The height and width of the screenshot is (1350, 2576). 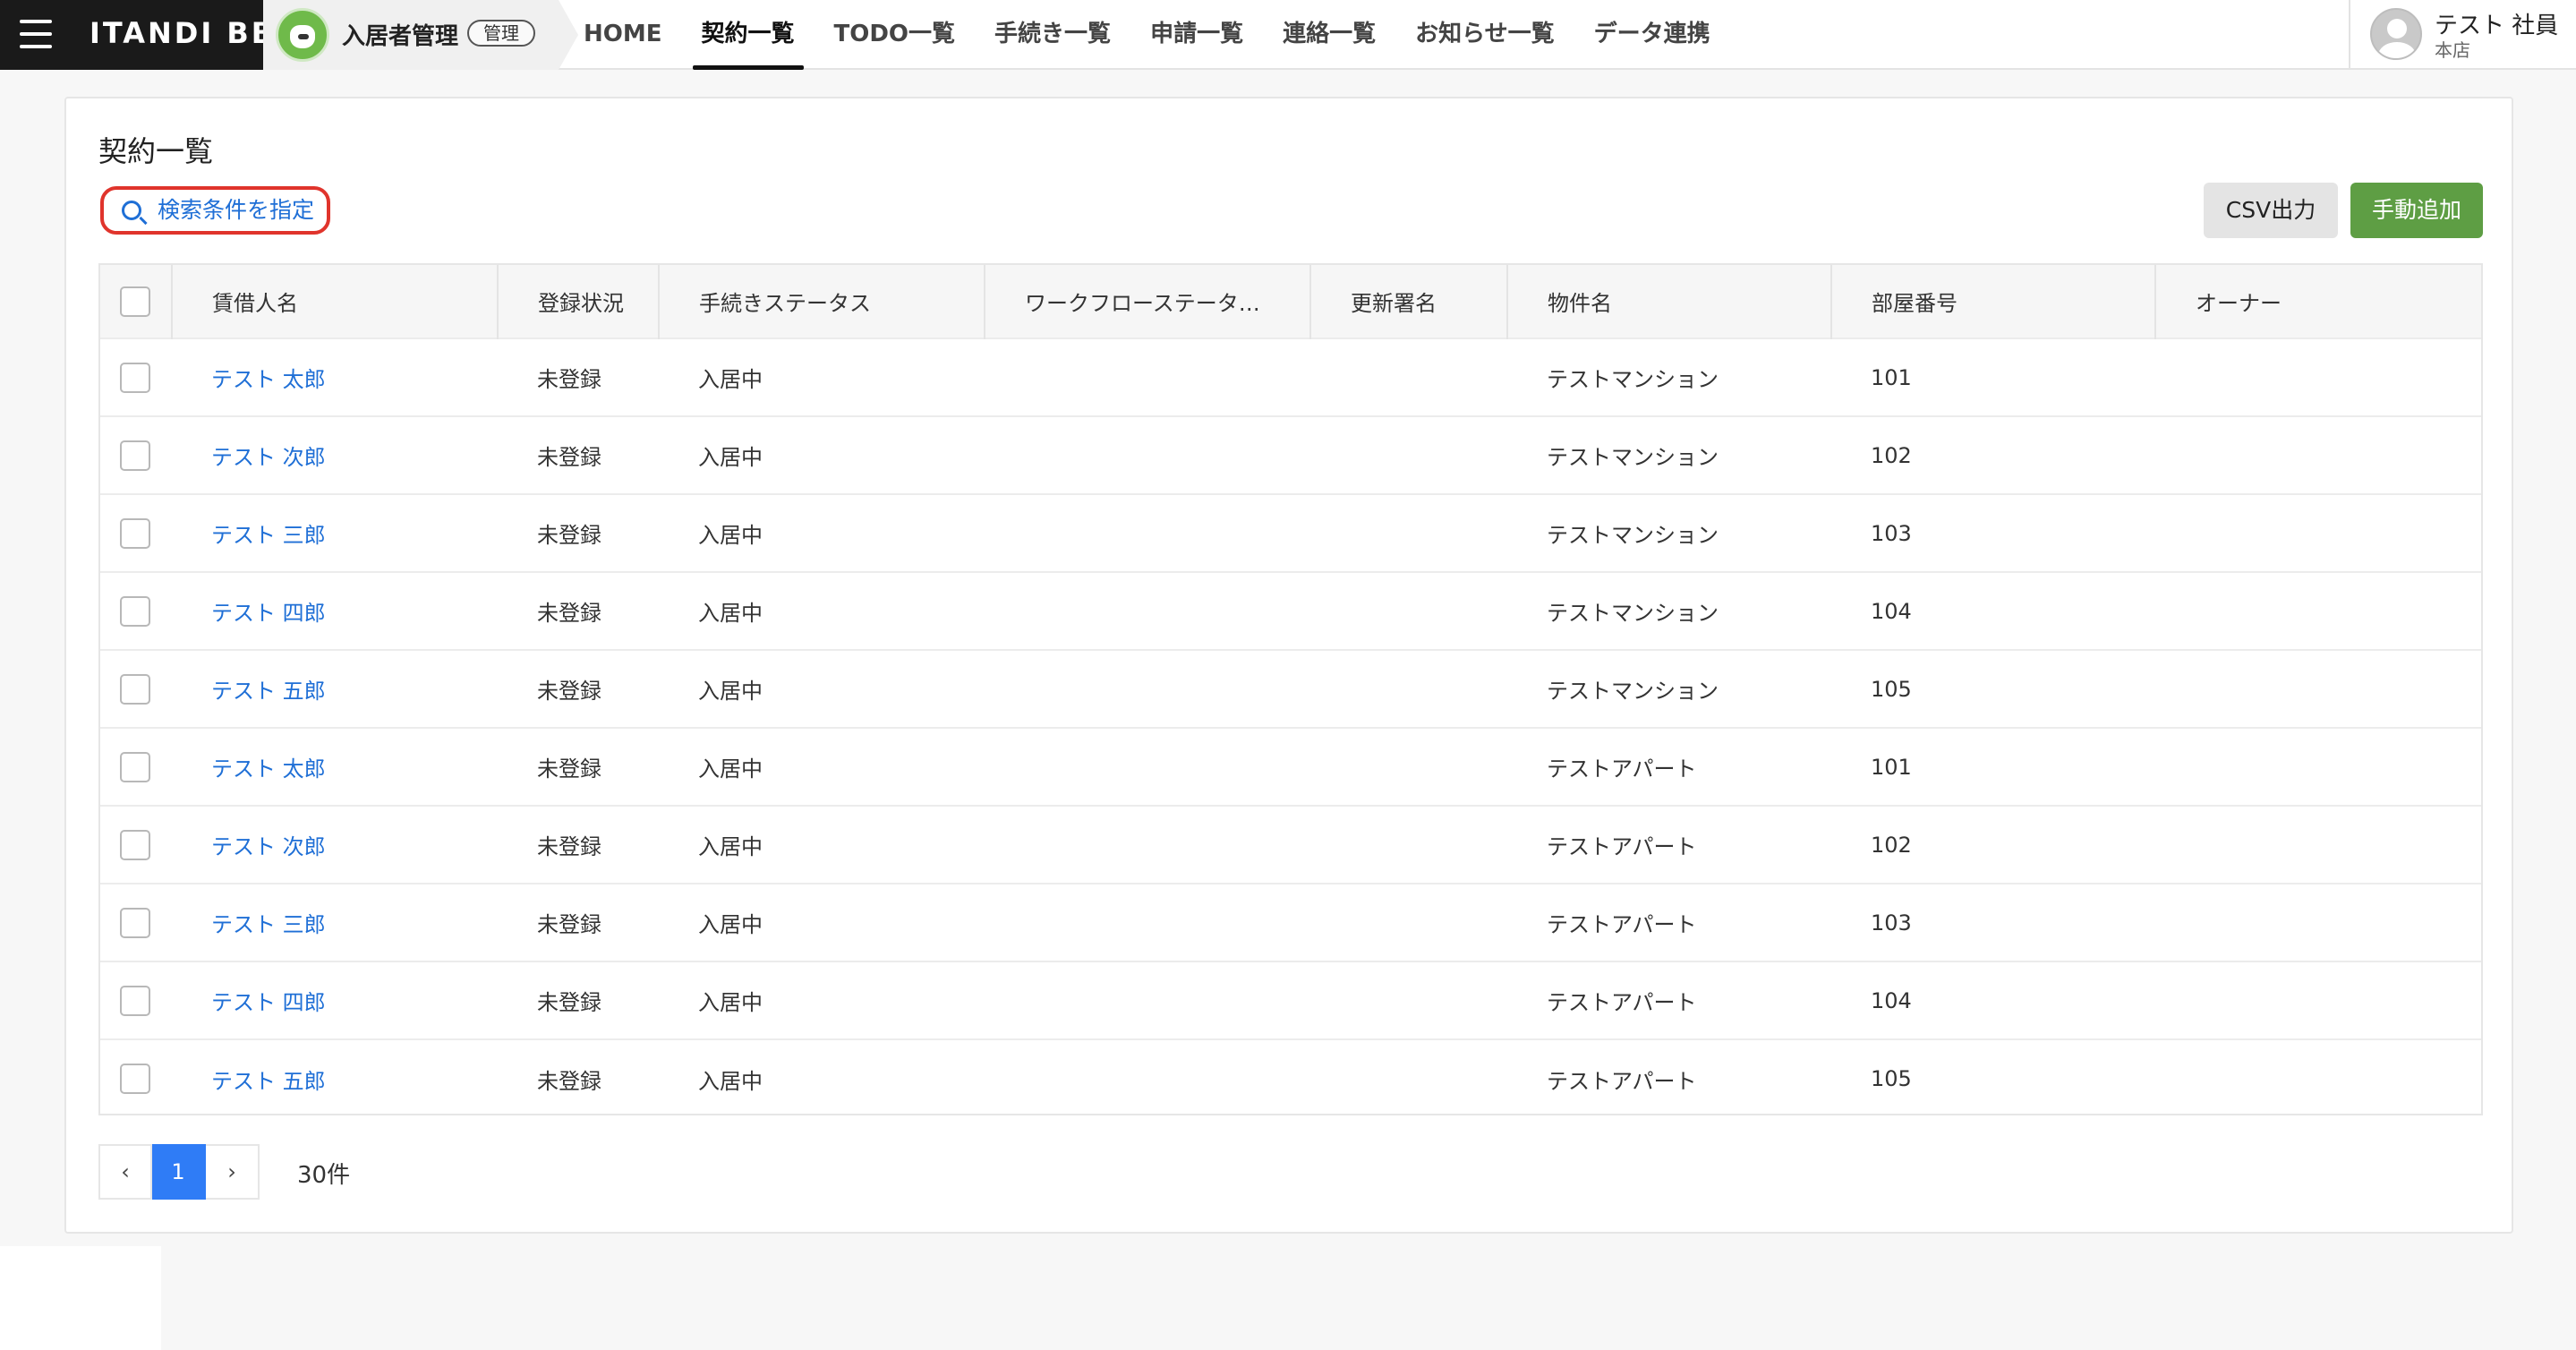 What do you see at coordinates (1052, 35) in the screenshot?
I see `nav-procedures: 手続き一覧` at bounding box center [1052, 35].